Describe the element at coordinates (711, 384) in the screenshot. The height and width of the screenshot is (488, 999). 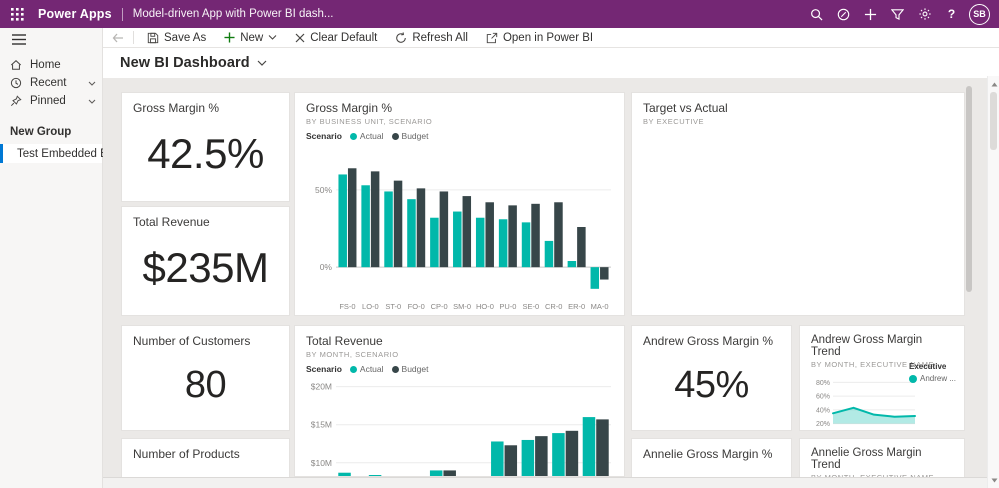
I see `kpi-value: 45%` at that location.